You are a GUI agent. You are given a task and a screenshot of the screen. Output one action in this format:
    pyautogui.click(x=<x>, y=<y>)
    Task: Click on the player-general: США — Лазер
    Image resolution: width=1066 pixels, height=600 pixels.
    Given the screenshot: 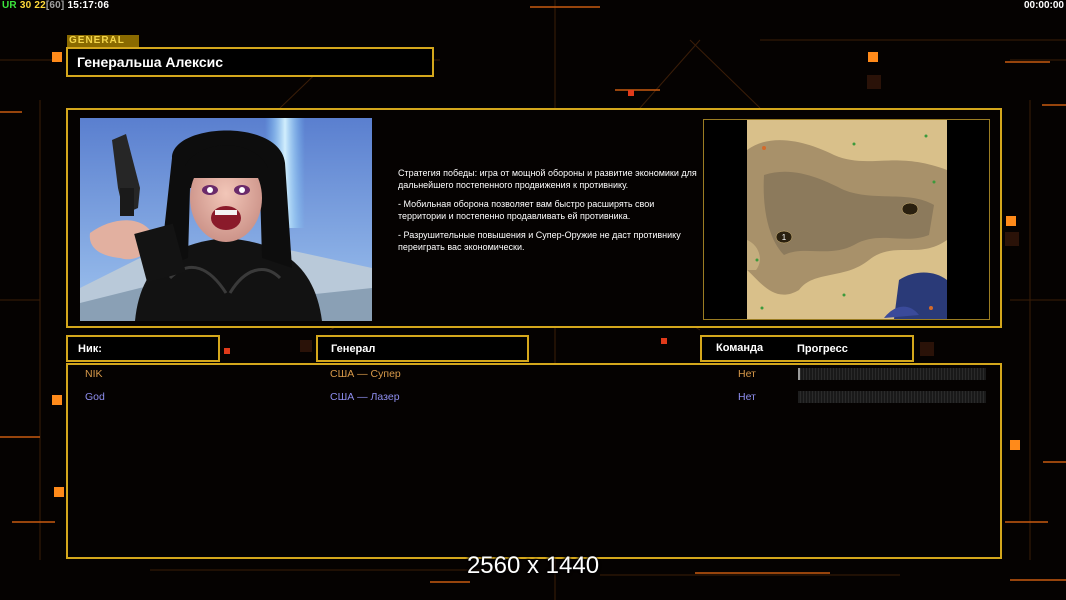 What is the action you would take?
    pyautogui.click(x=365, y=397)
    